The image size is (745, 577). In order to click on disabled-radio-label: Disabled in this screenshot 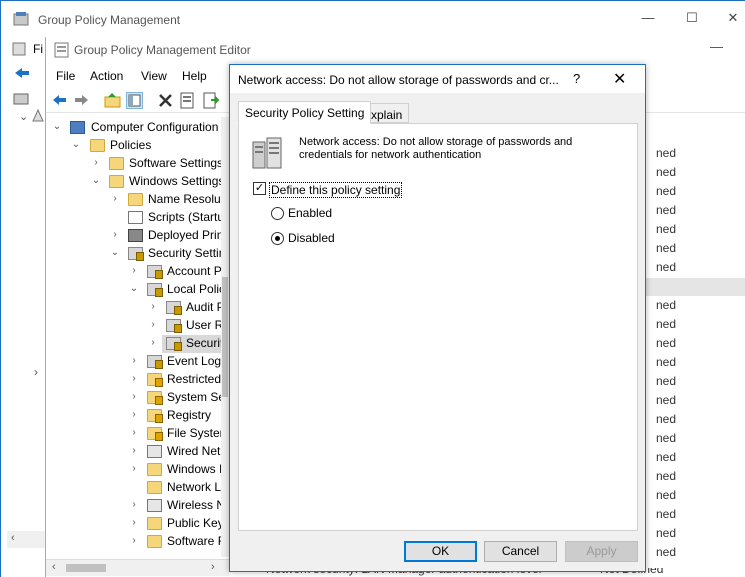, I will do `click(311, 238)`.